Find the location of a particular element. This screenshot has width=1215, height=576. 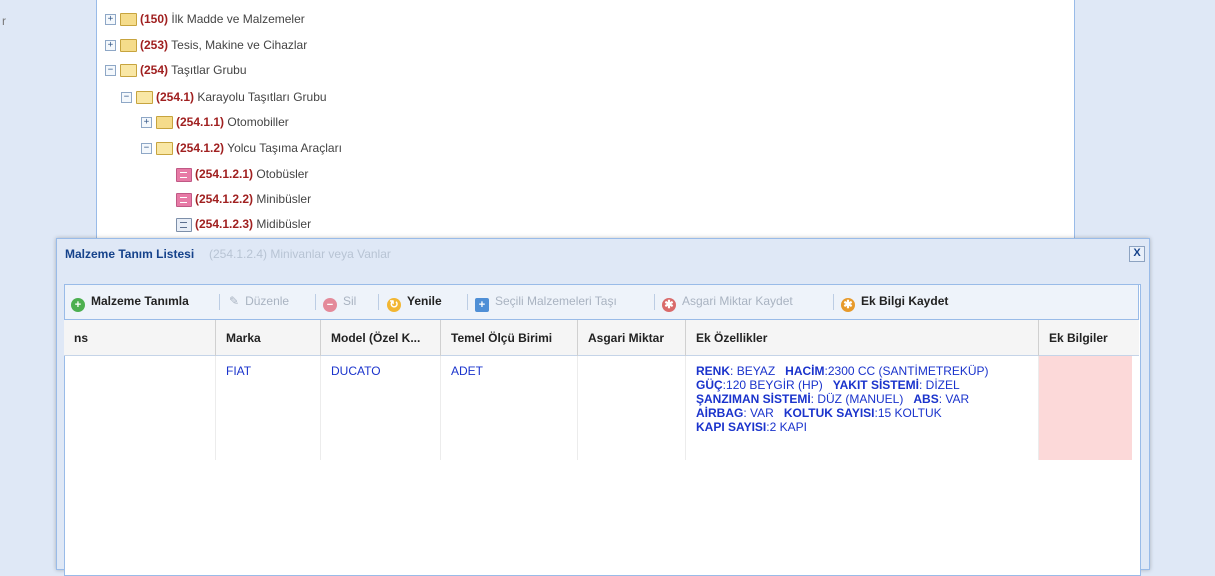

dialog-title: Malzeme Tanım Listesi is located at coordinates (130, 254).